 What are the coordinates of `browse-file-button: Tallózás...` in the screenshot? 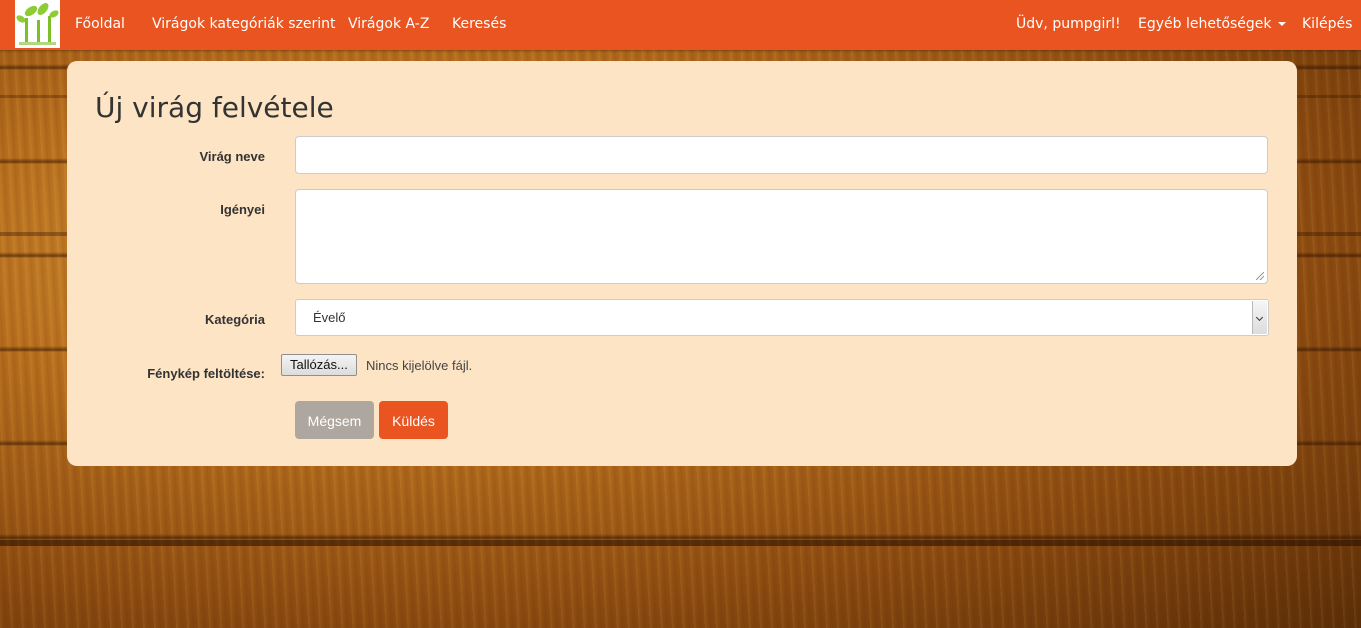 It's located at (319, 365).